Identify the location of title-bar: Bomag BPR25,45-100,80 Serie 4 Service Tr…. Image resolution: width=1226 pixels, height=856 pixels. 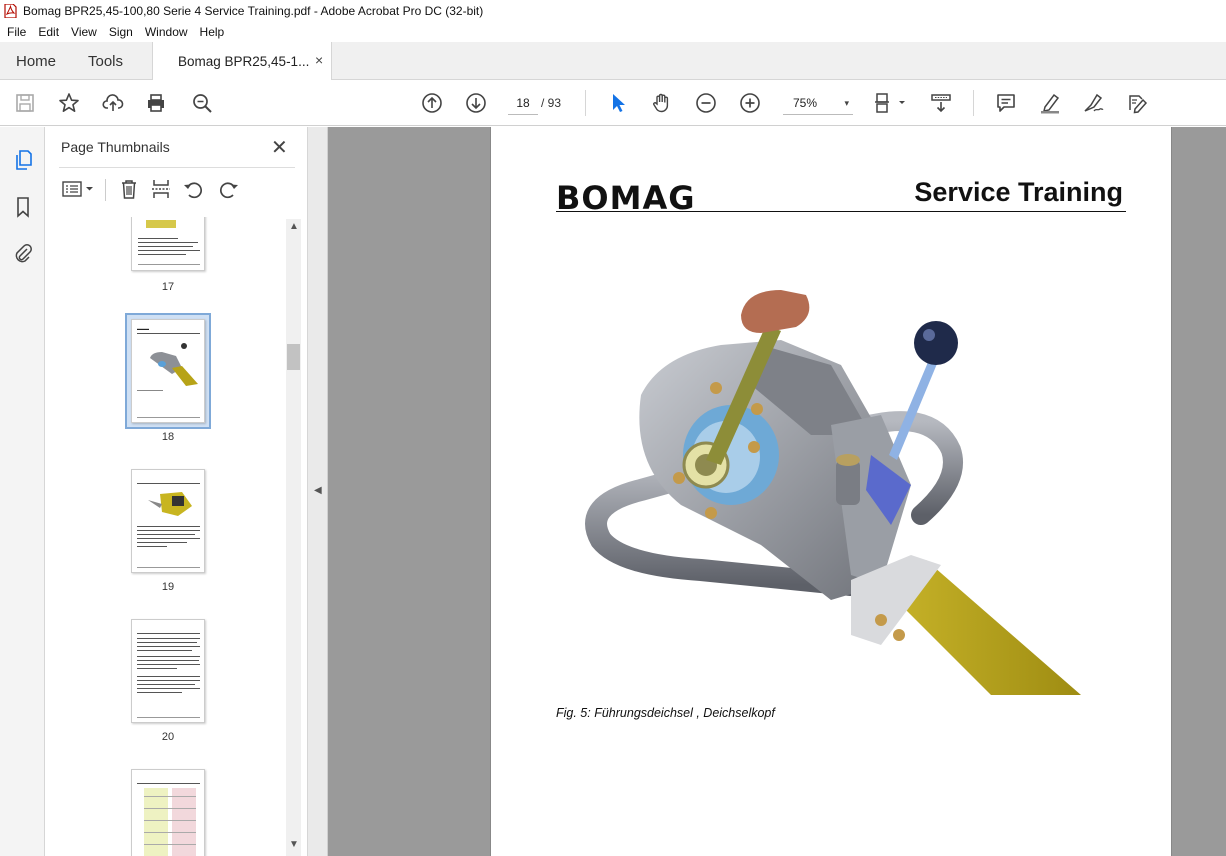
(613, 11).